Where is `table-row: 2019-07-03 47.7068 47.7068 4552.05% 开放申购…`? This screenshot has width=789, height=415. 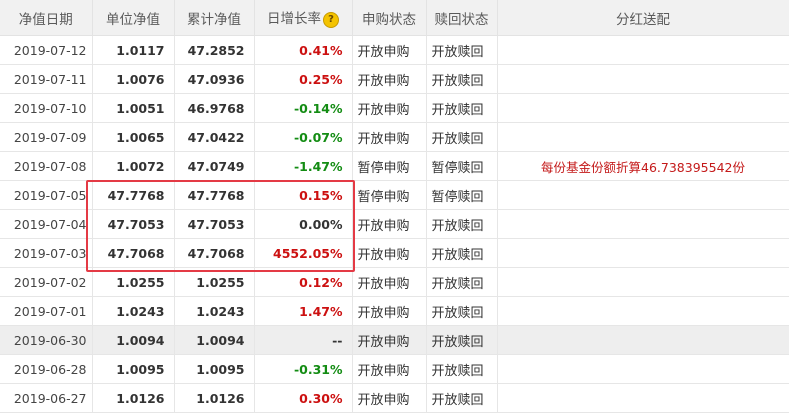
table-row: 2019-07-03 47.7068 47.7068 4552.05% 开放申购… is located at coordinates (394, 253).